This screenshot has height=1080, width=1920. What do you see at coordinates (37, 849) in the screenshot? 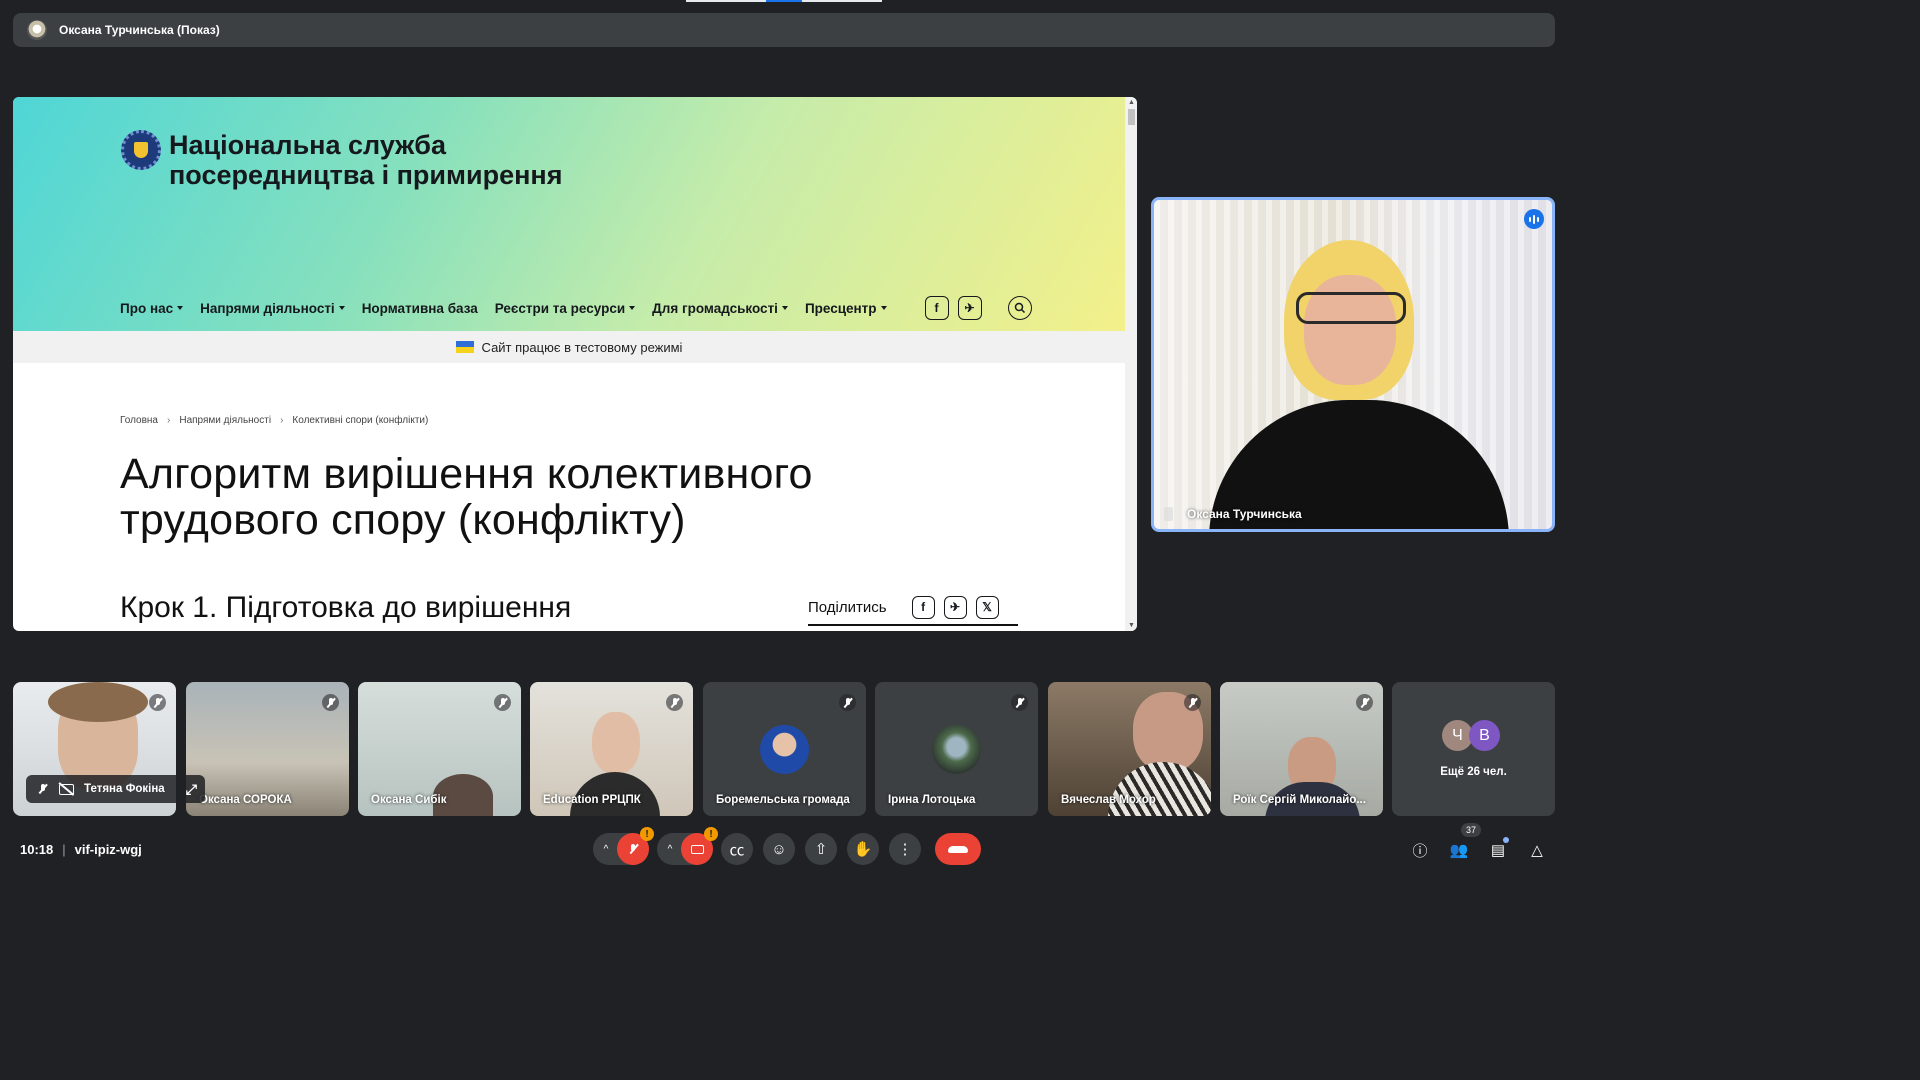
I see `meeting-time: 10:18` at bounding box center [37, 849].